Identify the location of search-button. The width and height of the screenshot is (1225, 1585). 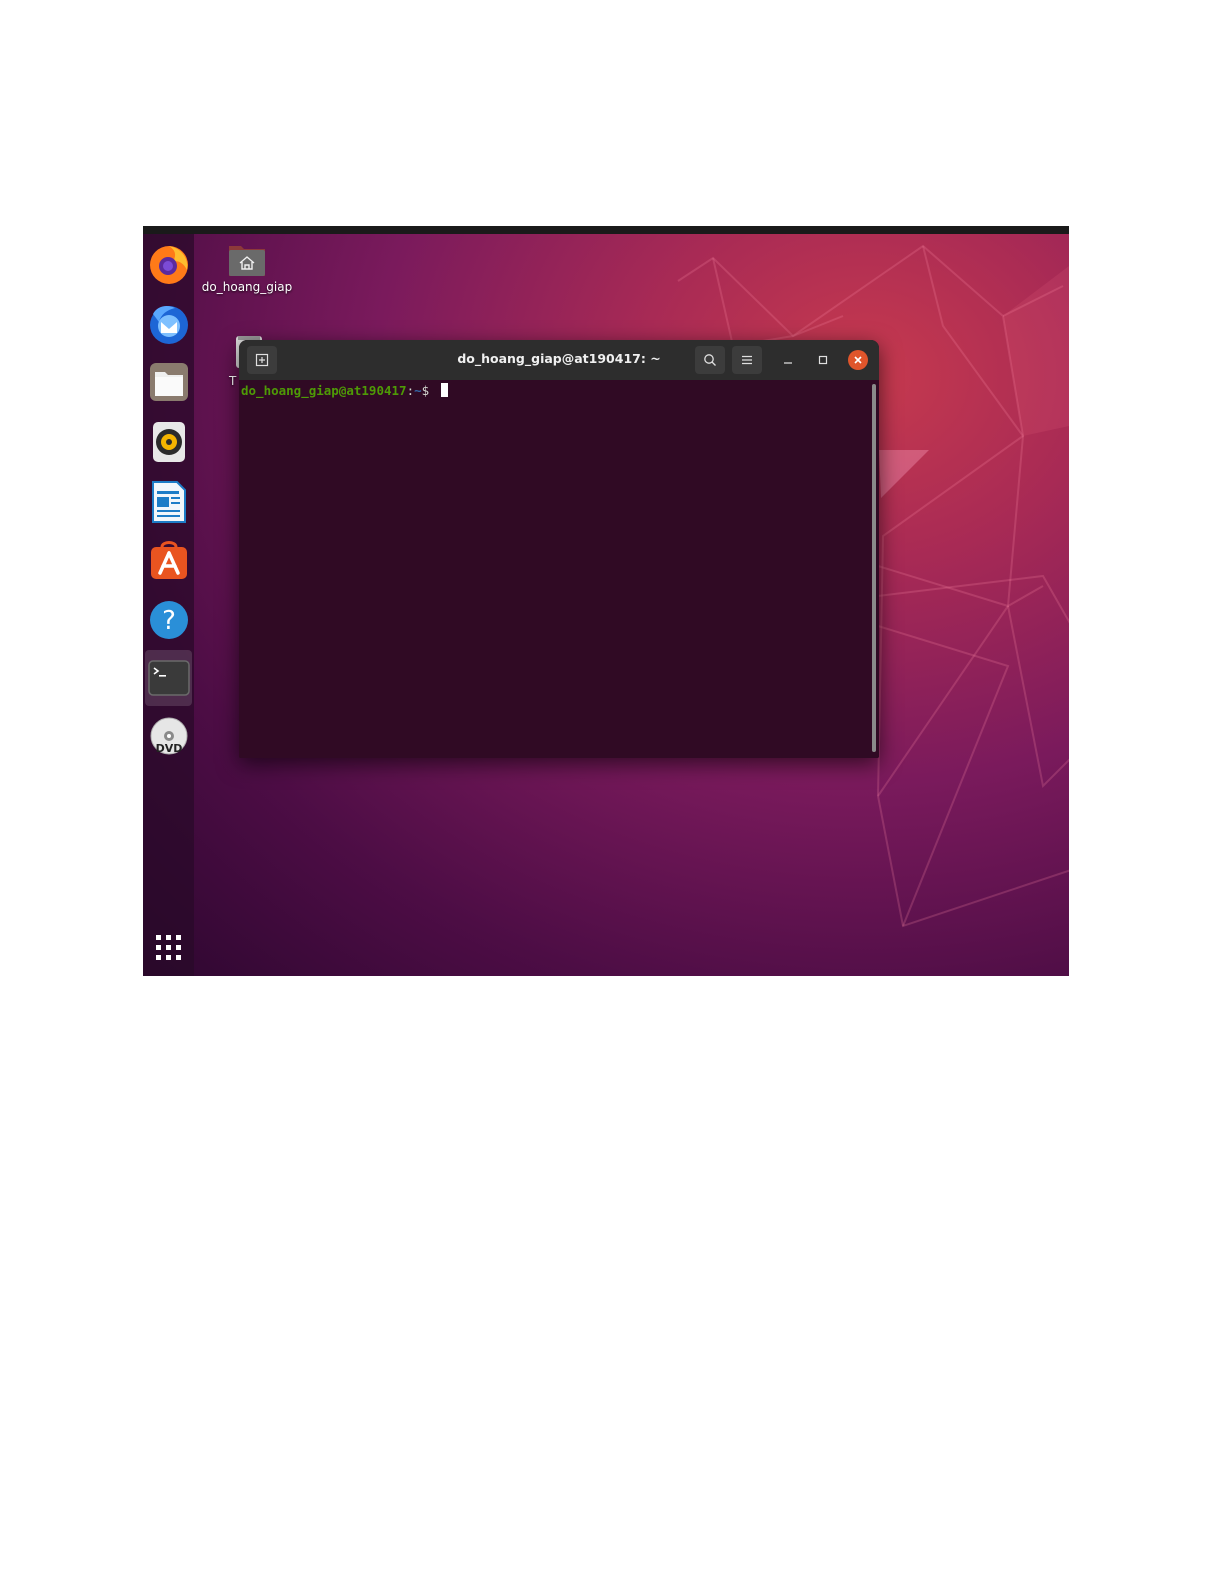
(710, 360).